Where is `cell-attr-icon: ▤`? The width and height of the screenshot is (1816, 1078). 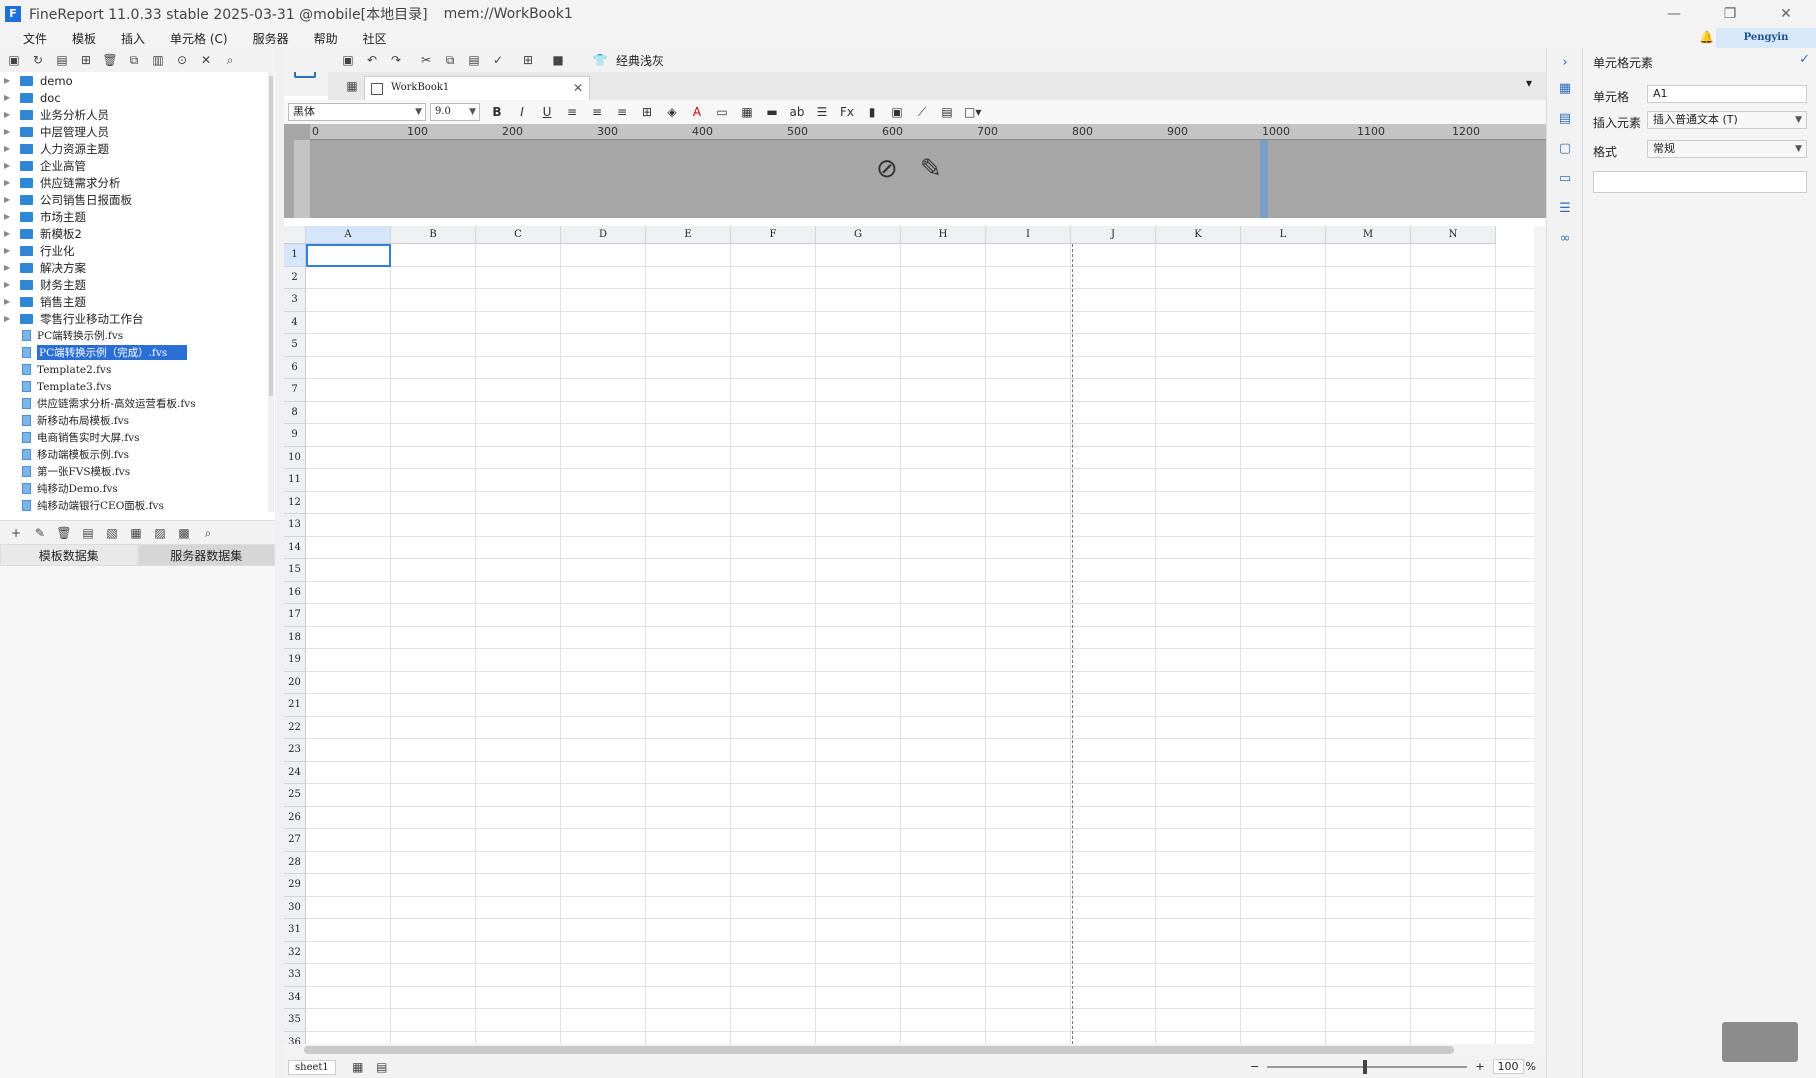 cell-attr-icon: ▤ is located at coordinates (1565, 119).